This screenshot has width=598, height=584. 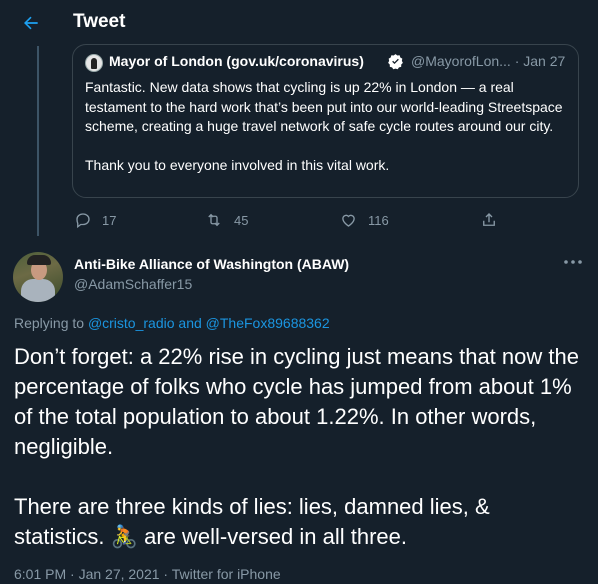 What do you see at coordinates (99, 21) in the screenshot?
I see `page-title: Tweet` at bounding box center [99, 21].